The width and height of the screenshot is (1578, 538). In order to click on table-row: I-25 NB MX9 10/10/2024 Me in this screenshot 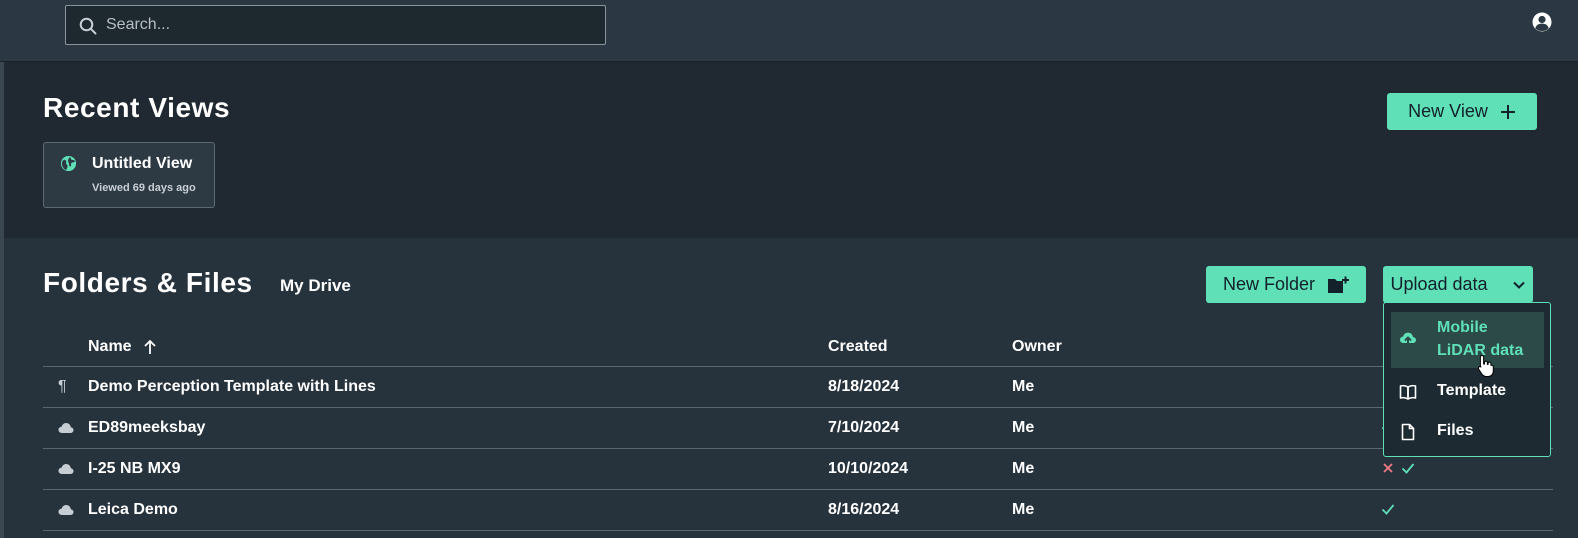, I will do `click(798, 469)`.